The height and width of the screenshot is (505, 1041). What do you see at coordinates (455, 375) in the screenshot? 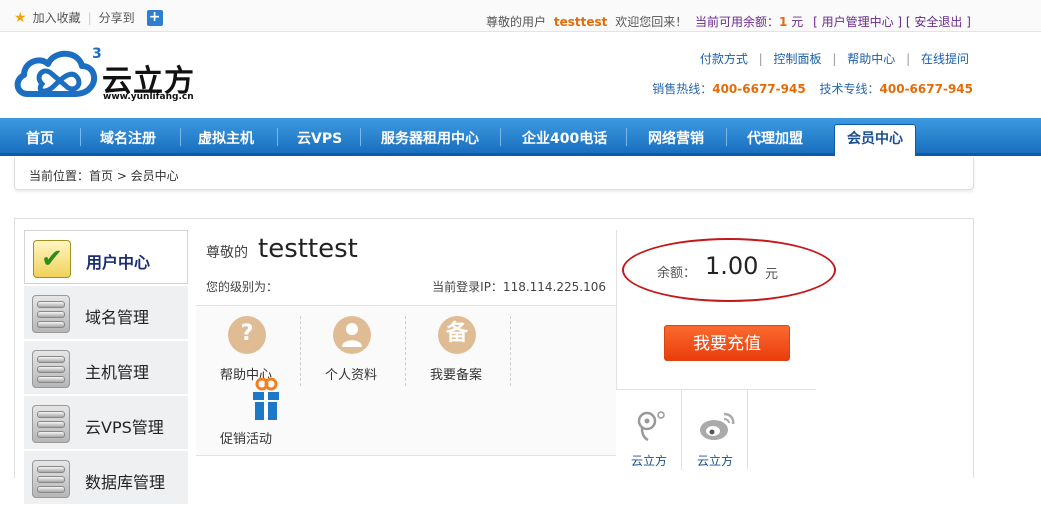
I see `tool-label: 我要备案` at bounding box center [455, 375].